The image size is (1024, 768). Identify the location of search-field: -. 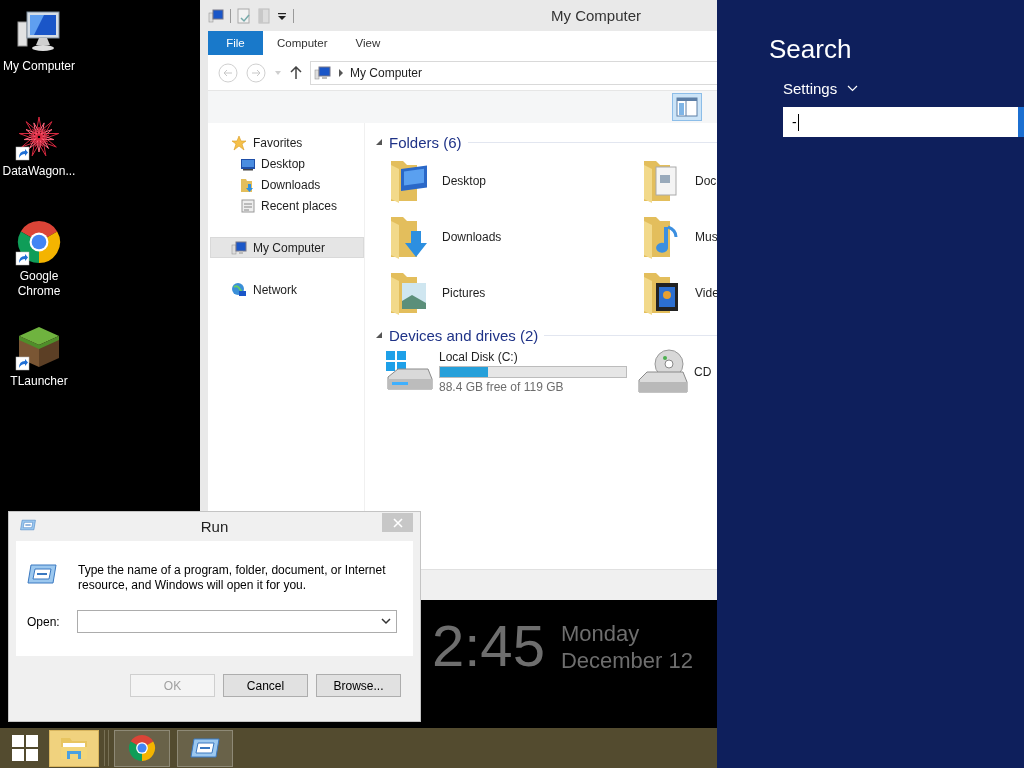
(900, 122).